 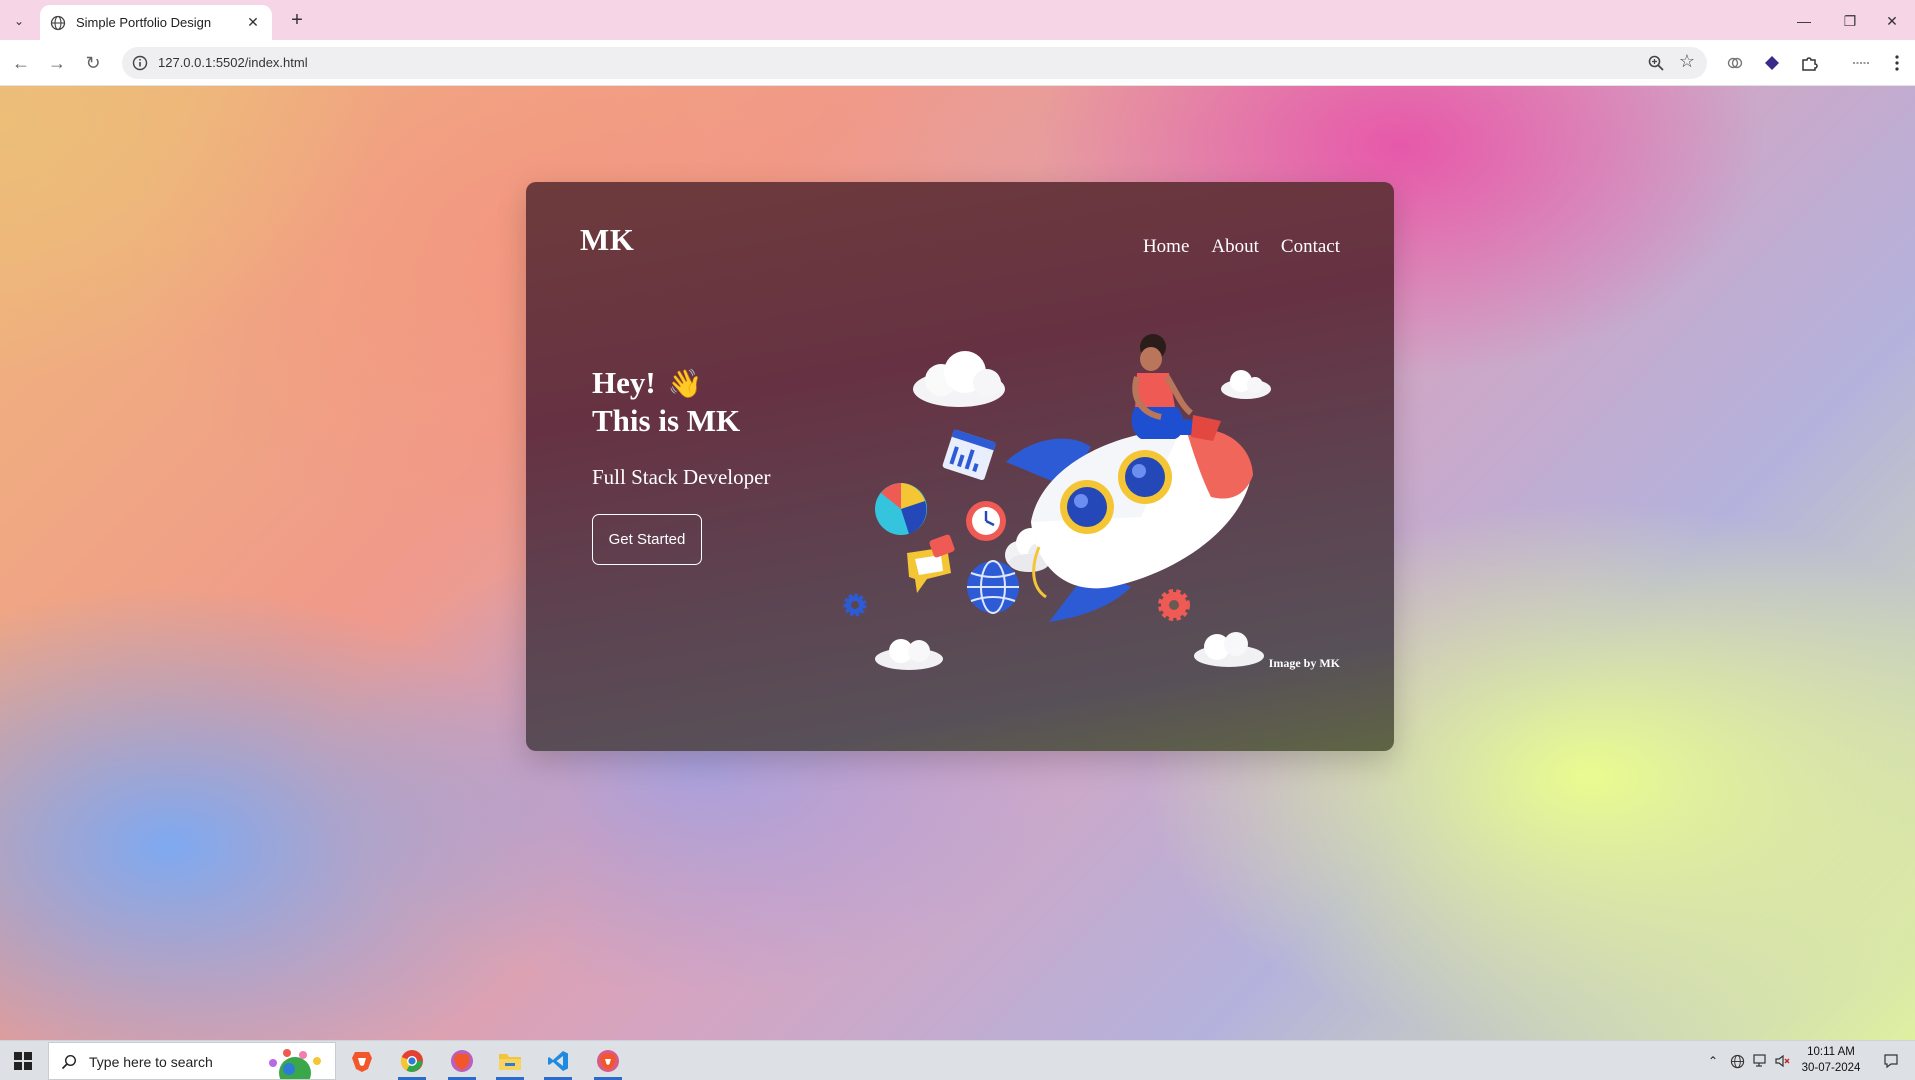 I want to click on rocket-icon, so click(x=1129, y=525).